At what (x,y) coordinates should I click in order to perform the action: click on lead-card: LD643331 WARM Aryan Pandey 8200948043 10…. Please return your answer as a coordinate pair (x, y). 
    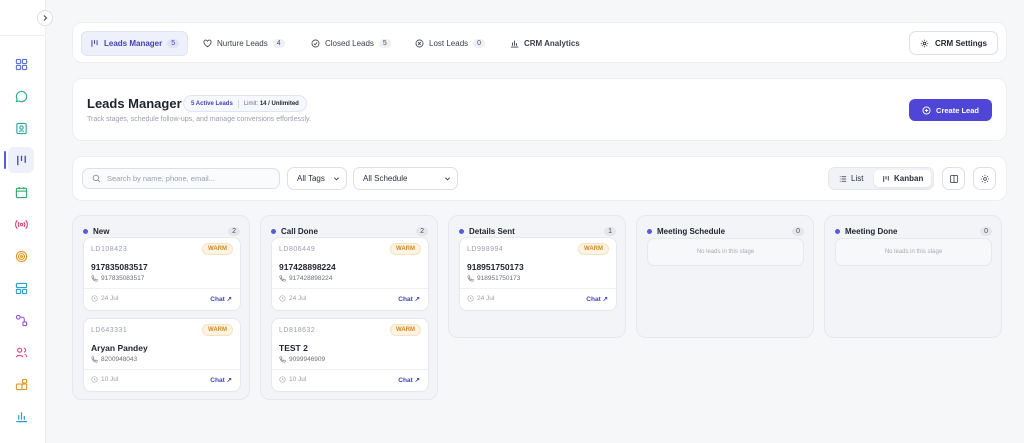
    Looking at the image, I should click on (162, 355).